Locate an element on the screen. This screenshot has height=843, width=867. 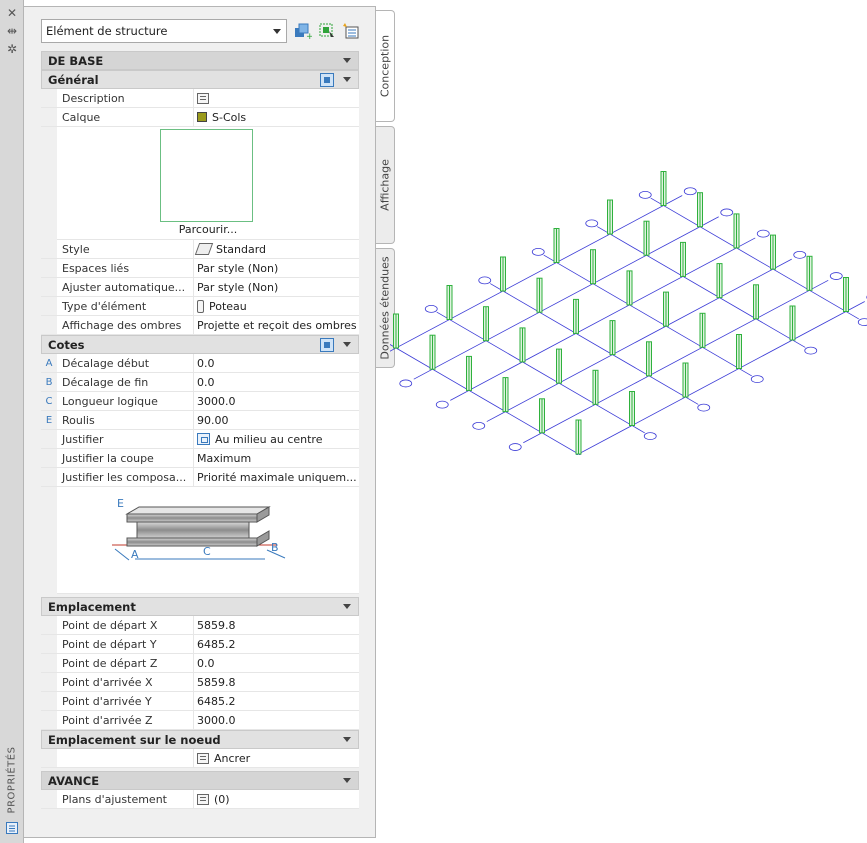
category-general: Général is located at coordinates (200, 79).